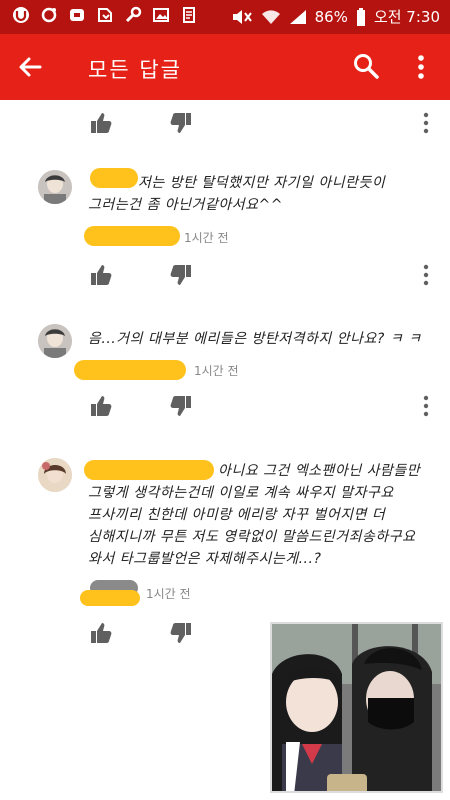 The height and width of the screenshot is (800, 450). What do you see at coordinates (237, 515) in the screenshot?
I see `comment-text: 프사끼리 친한데 아미랑 에리랑 자꾸 벌어지면 더` at bounding box center [237, 515].